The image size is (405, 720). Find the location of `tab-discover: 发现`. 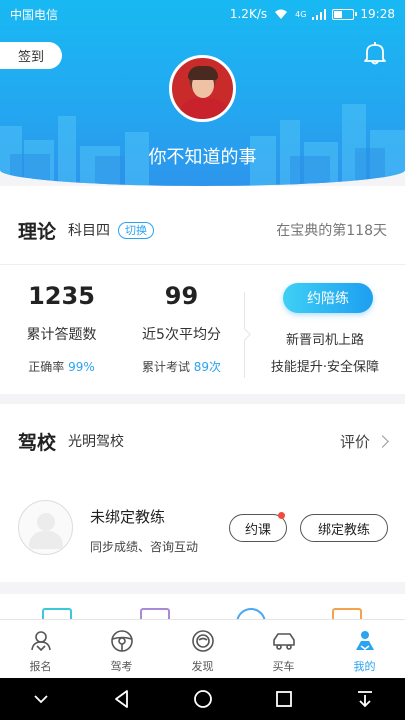

tab-discover: 发现 is located at coordinates (202, 649).